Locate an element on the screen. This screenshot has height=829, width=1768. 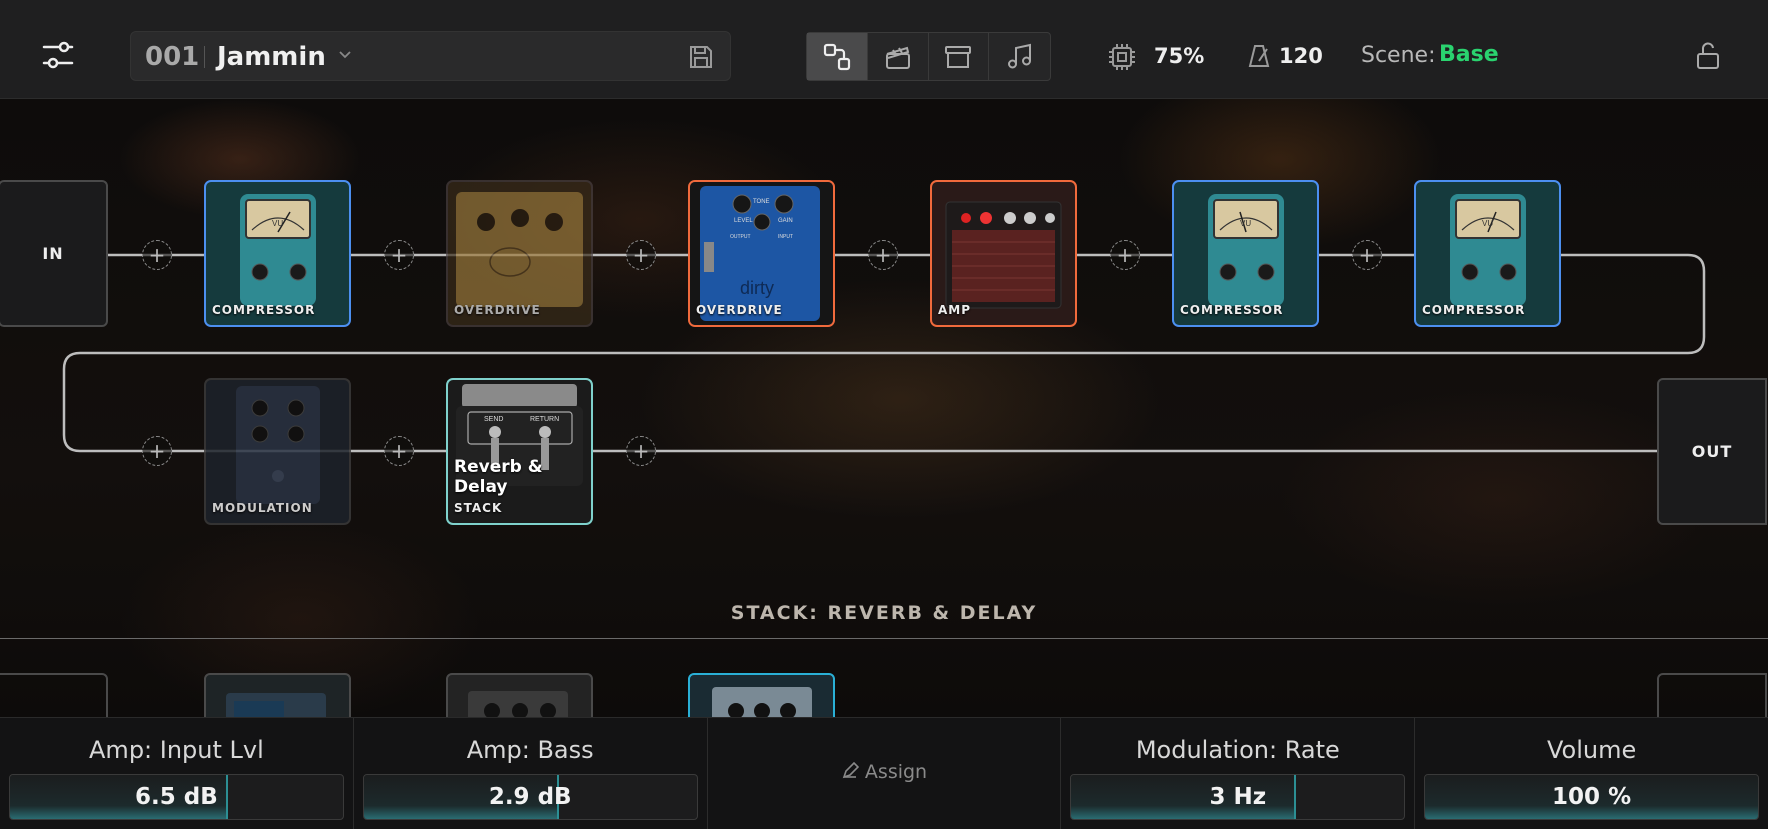
preset-name: Jammin is located at coordinates (271, 57).